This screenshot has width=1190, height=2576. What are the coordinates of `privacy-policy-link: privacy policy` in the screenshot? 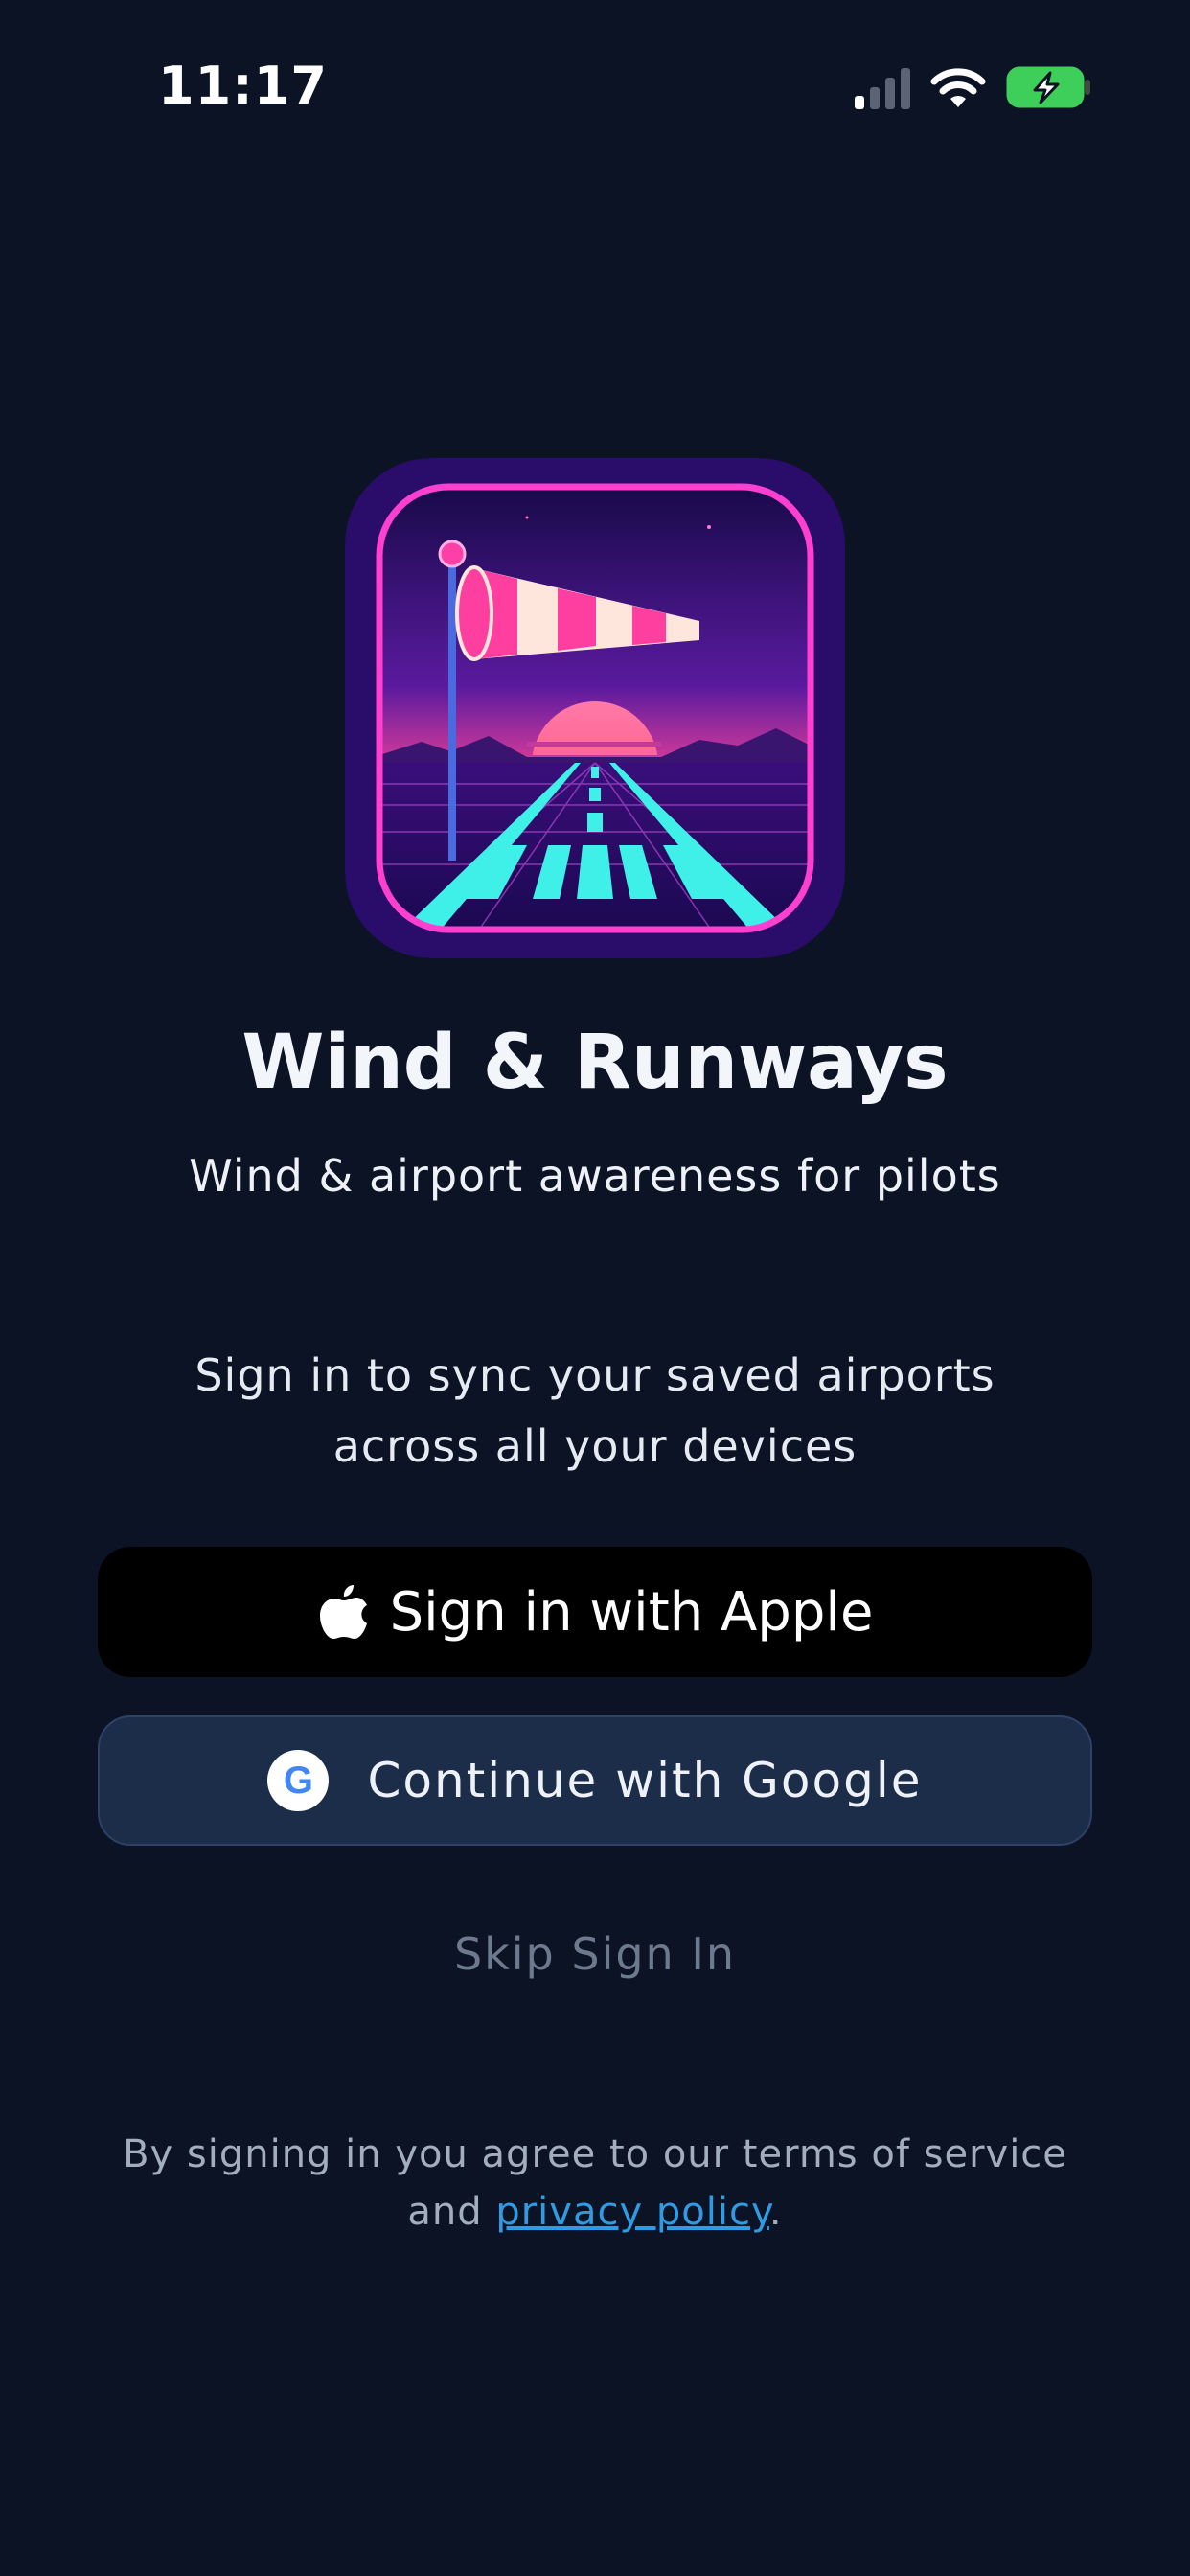 It's located at (632, 2212).